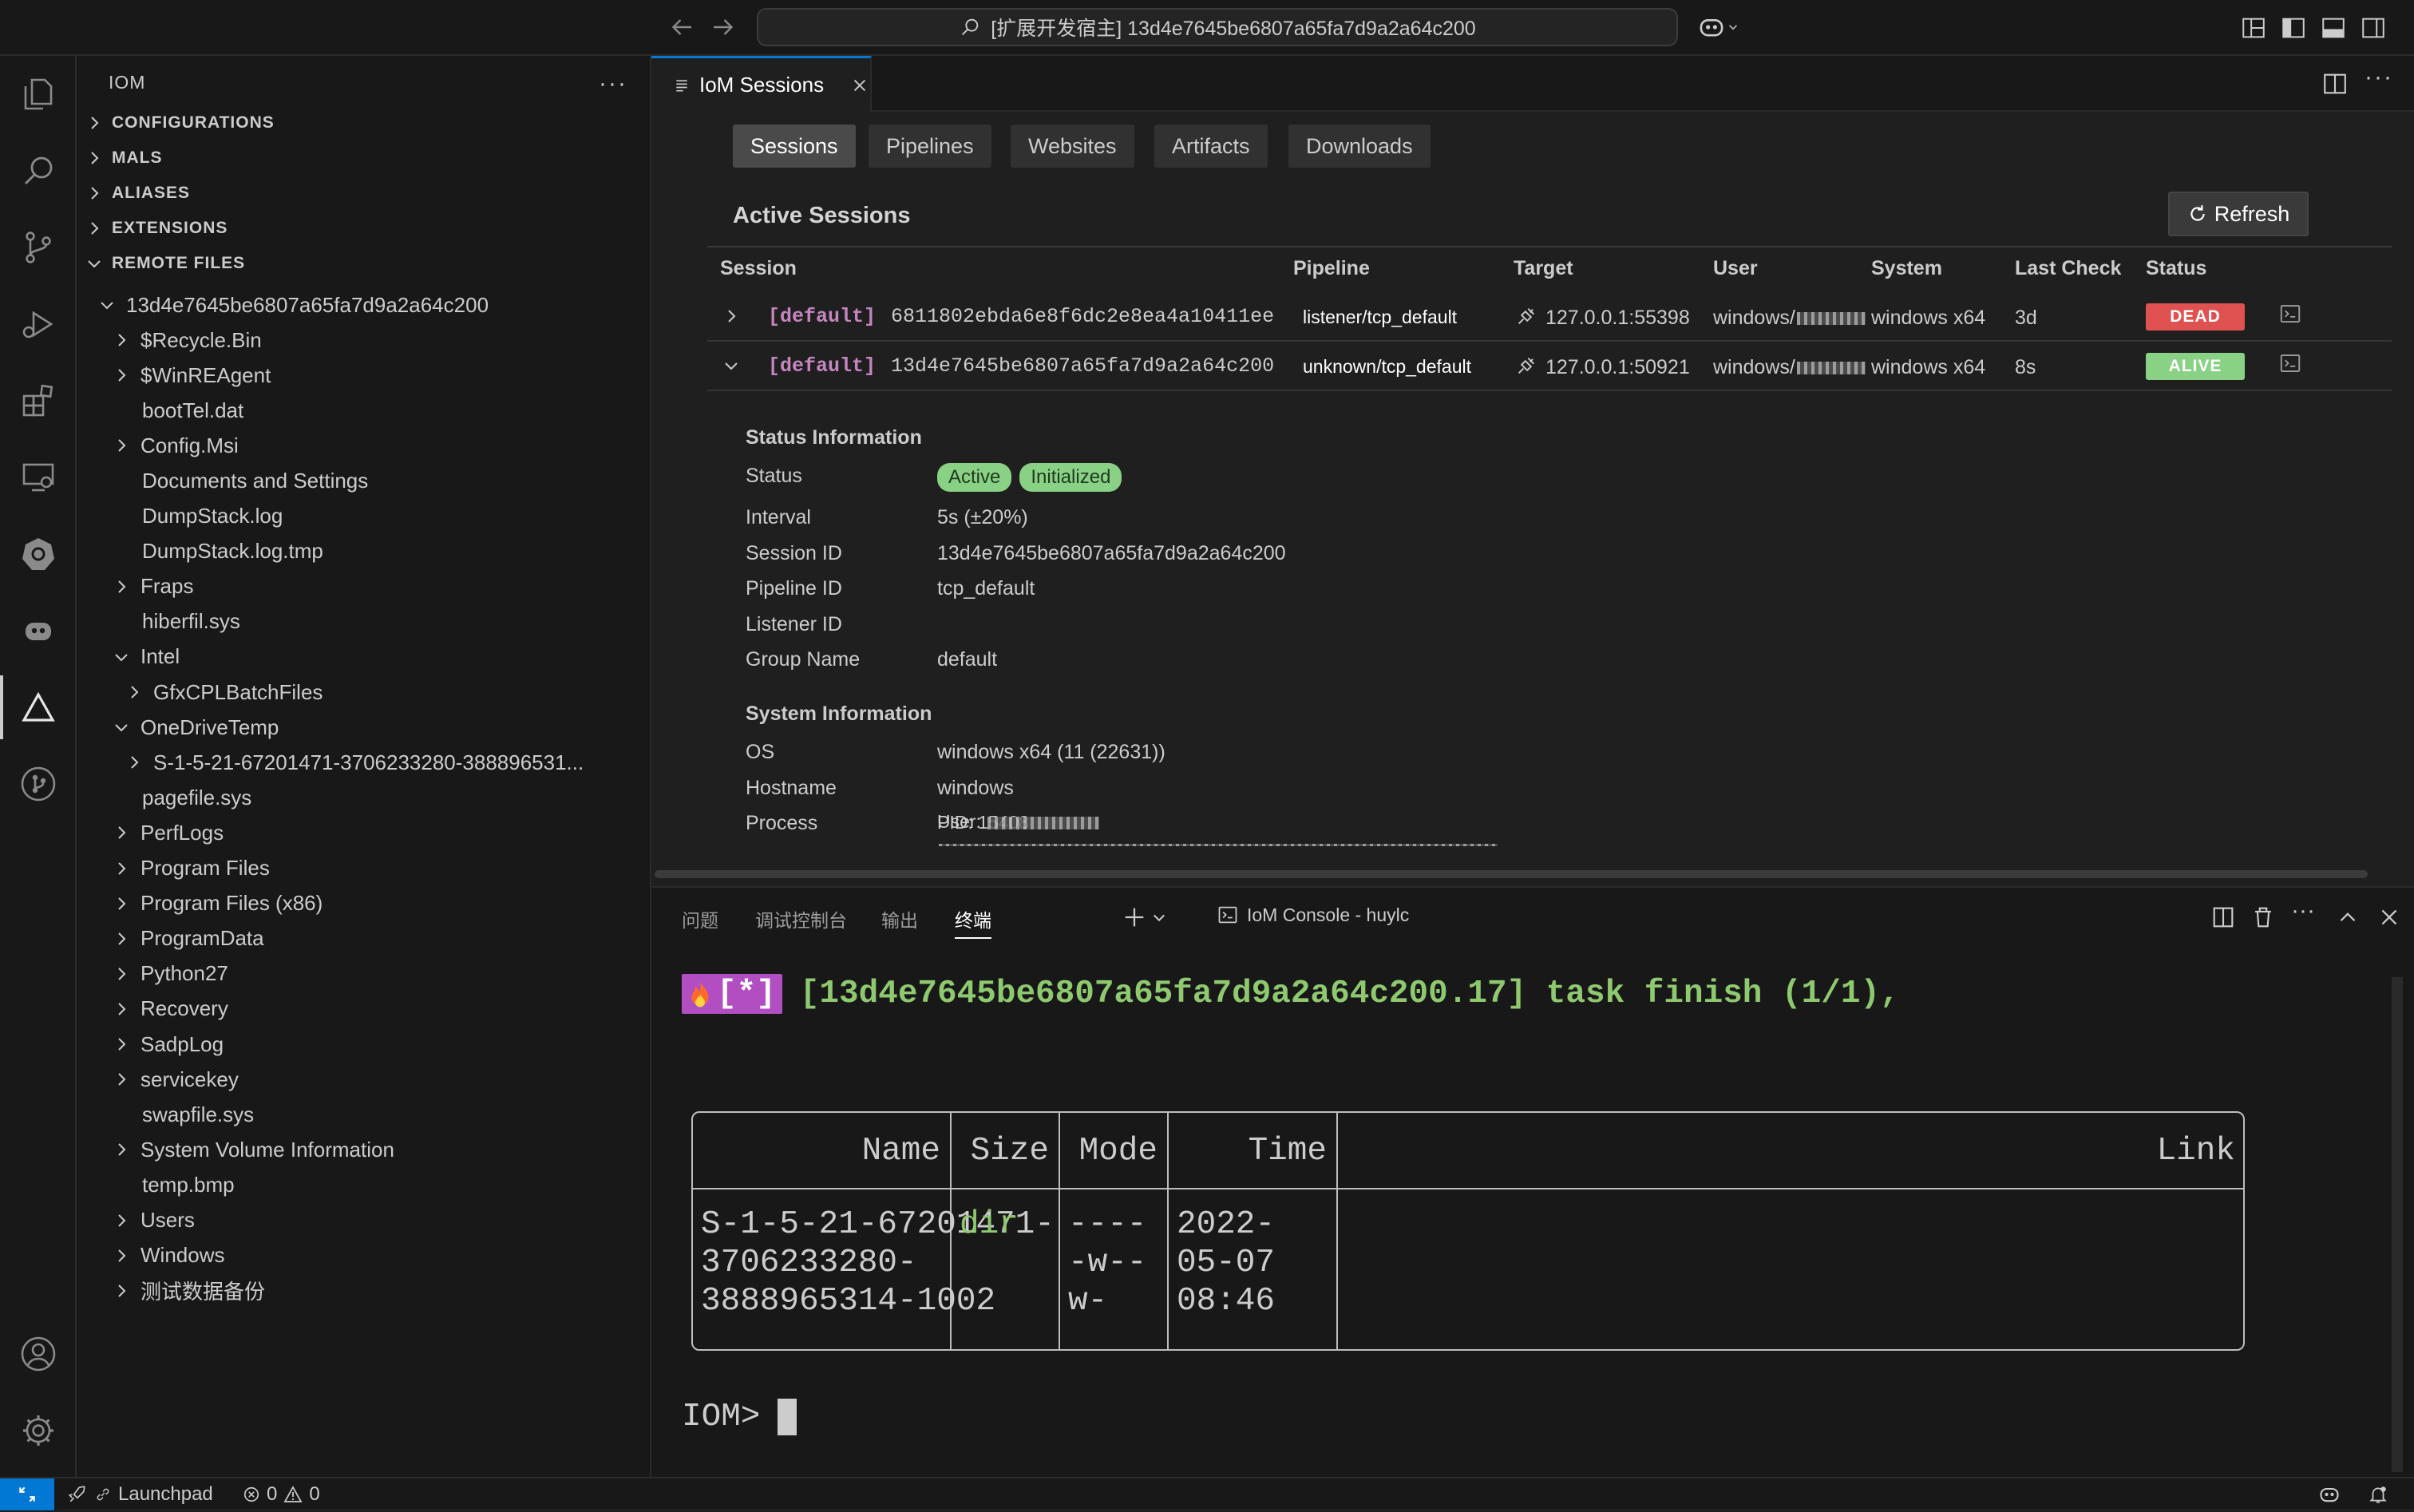 The width and height of the screenshot is (2414, 1512). What do you see at coordinates (191, 868) in the screenshot?
I see `tree-folder-item: Program Files` at bounding box center [191, 868].